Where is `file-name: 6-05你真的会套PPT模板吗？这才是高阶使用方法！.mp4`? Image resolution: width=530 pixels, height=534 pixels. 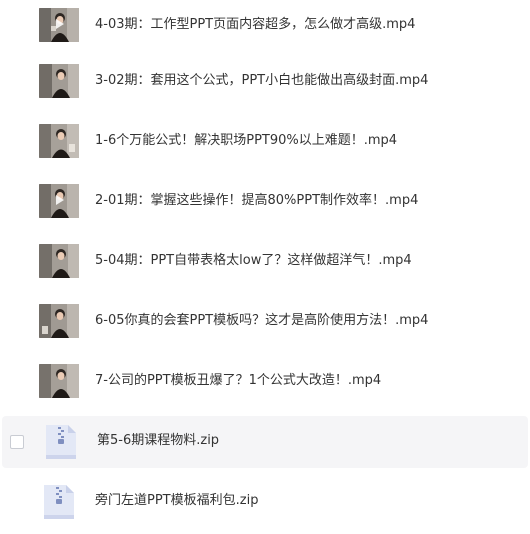
file-name: 6-05你真的会套PPT模板吗？这才是高阶使用方法！.mp4 is located at coordinates (262, 320).